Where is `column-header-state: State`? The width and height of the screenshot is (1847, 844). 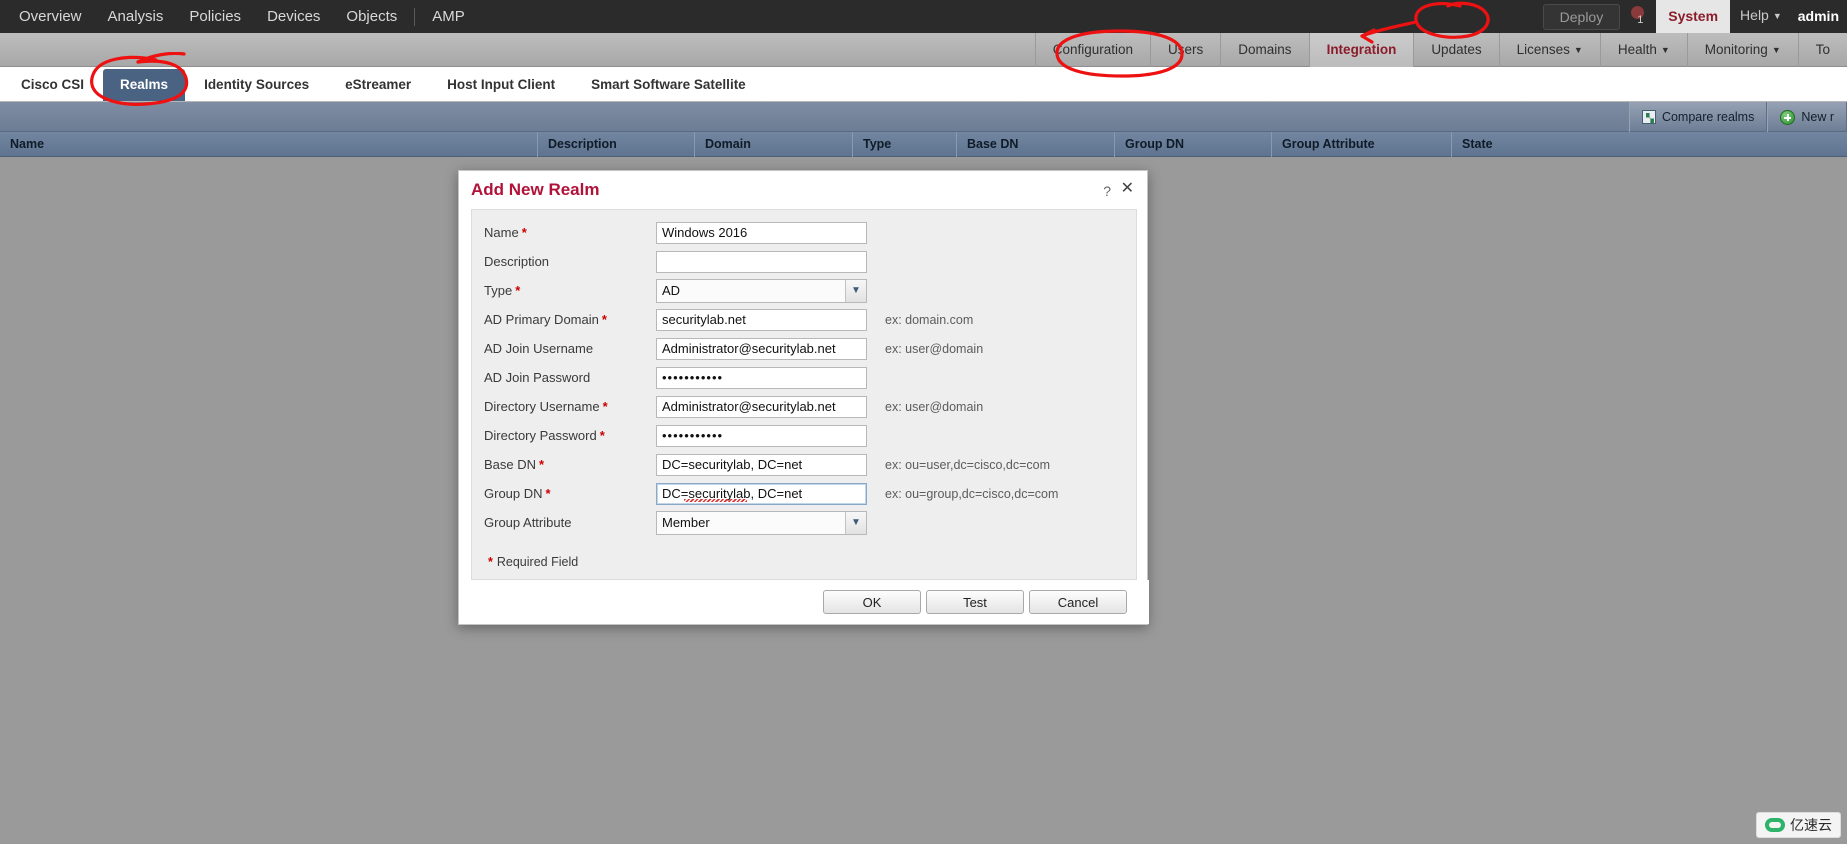 column-header-state: State is located at coordinates (1512, 144).